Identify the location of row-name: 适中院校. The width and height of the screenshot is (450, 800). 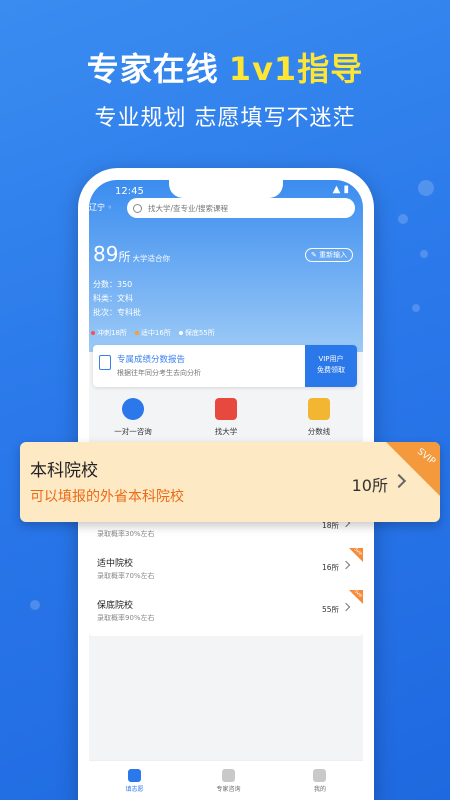
(115, 564).